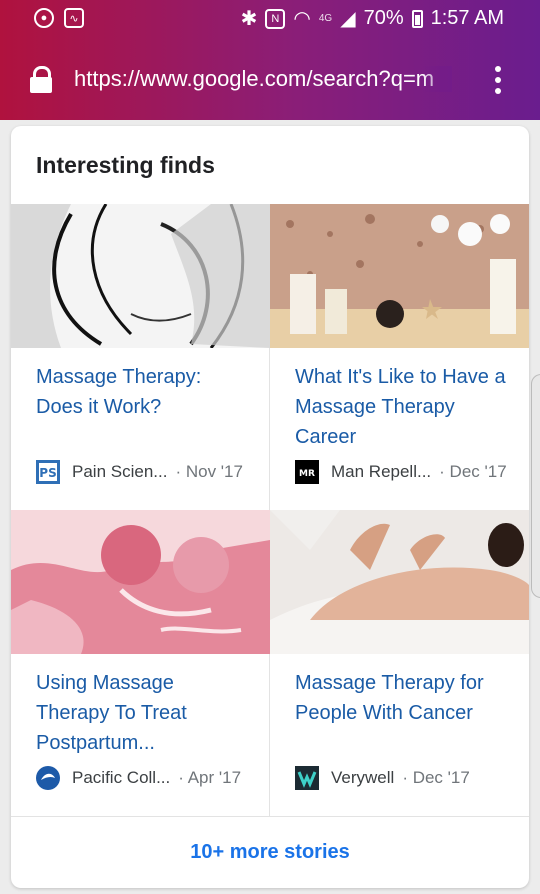 Image resolution: width=540 pixels, height=894 pixels. I want to click on network-type: 4G, so click(325, 18).